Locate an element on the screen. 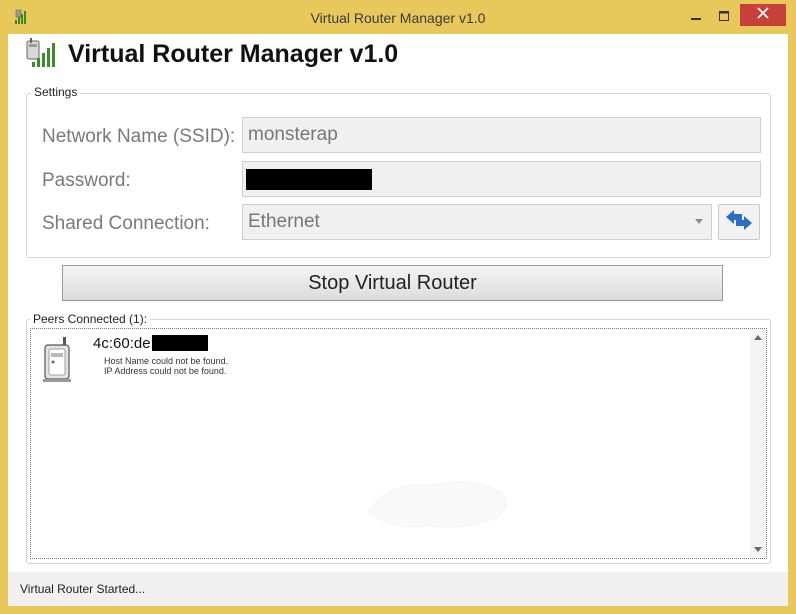  watermark-icon is located at coordinates (434, 506).